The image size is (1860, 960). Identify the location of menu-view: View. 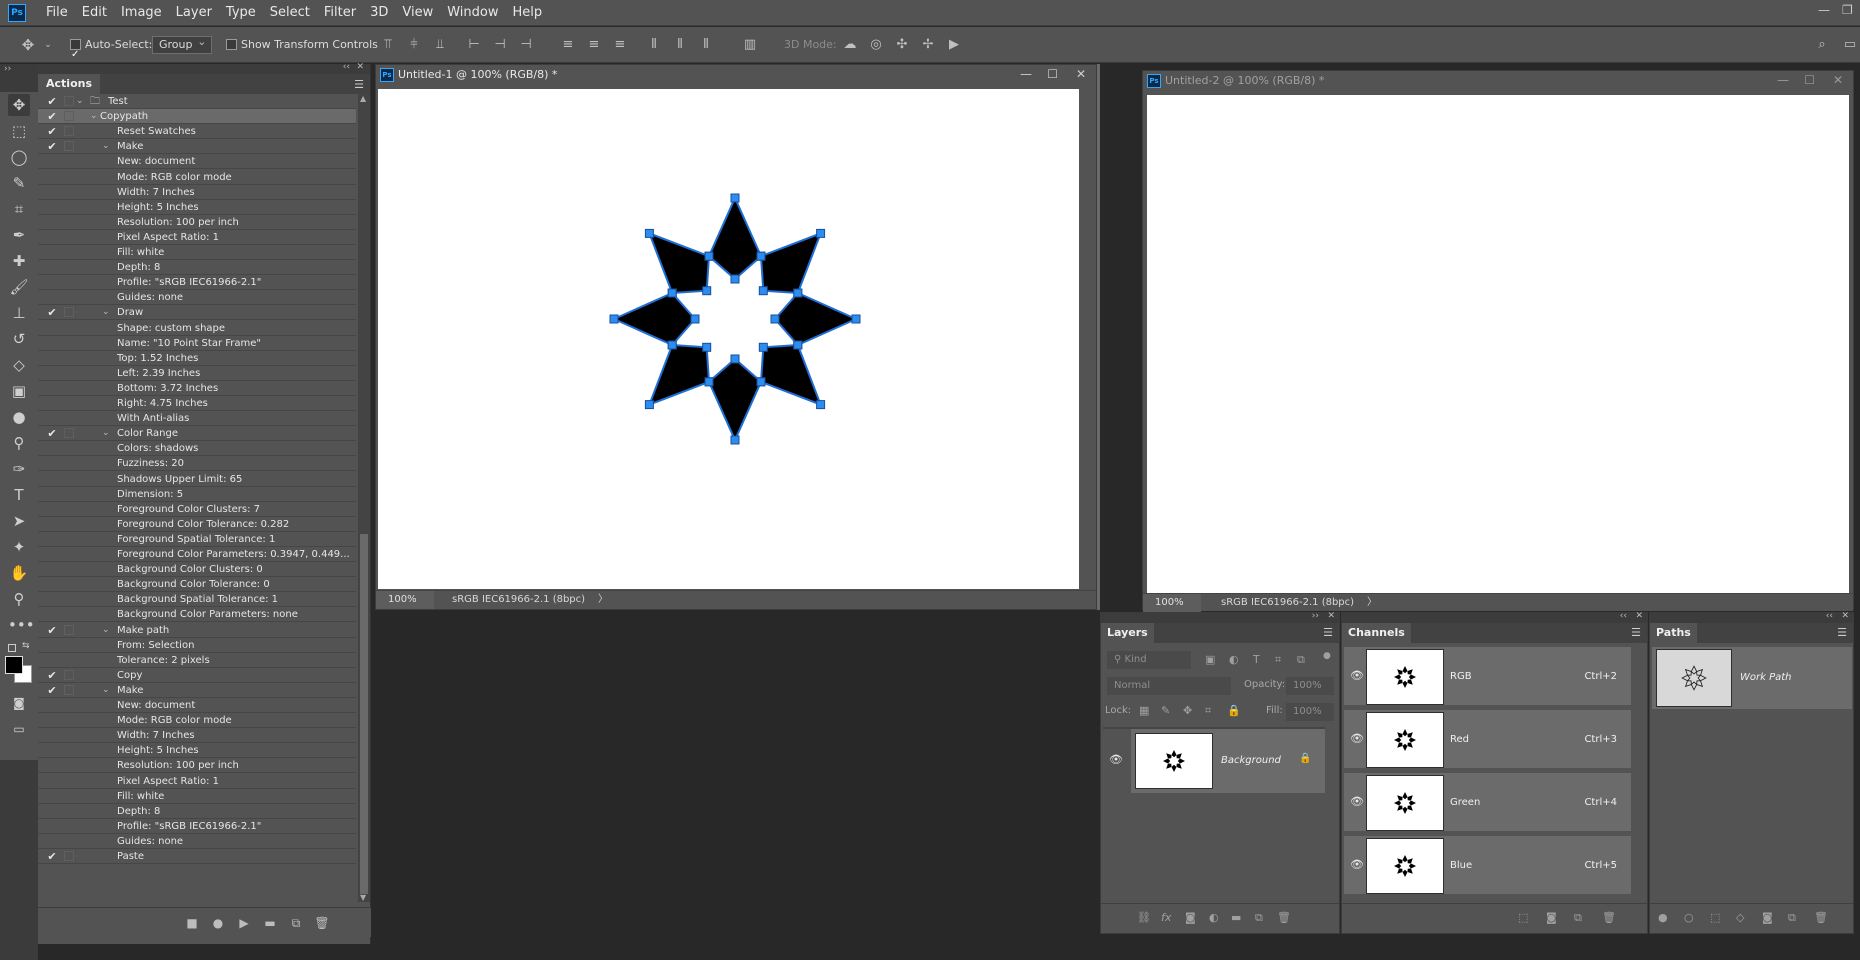
(417, 13).